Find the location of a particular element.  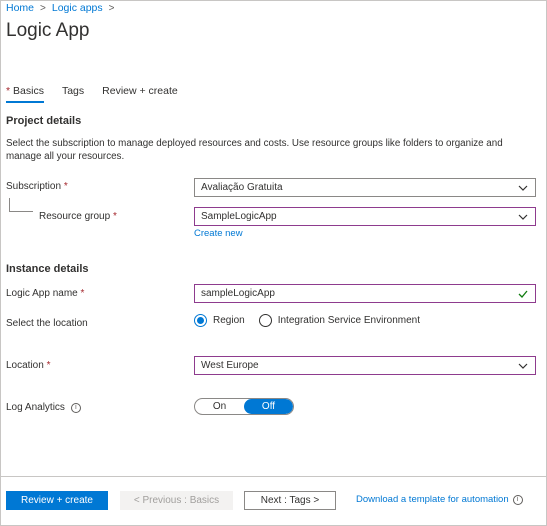

logic-app-name-value: sampleLogicApp is located at coordinates (238, 293).